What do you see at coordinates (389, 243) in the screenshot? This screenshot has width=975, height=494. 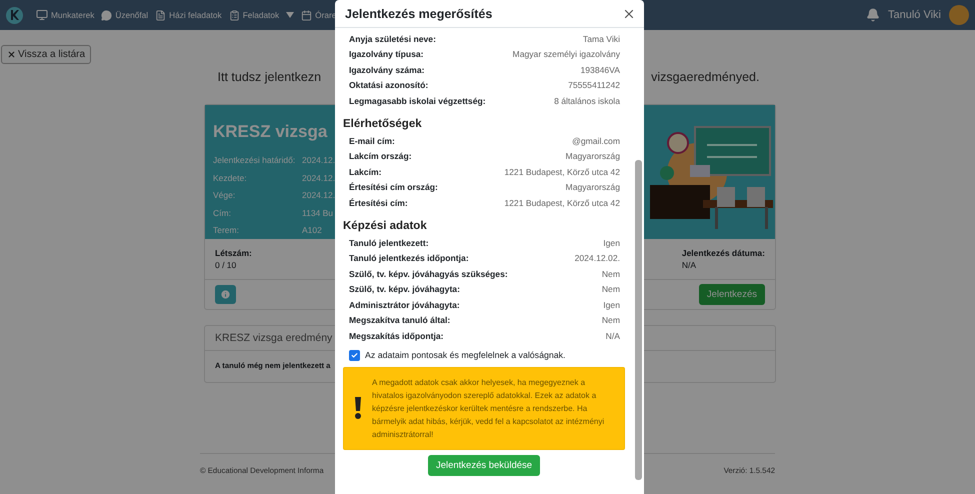 I see `field-label: Tanuló jelentkezett:` at bounding box center [389, 243].